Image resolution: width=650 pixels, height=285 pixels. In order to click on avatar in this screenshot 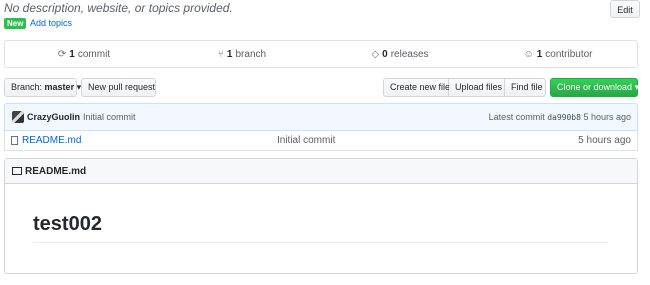, I will do `click(18, 117)`.